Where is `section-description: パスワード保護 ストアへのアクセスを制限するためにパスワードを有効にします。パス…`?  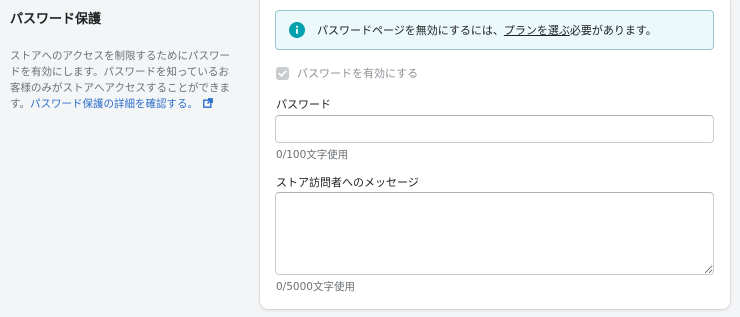 section-description: パスワード保護 ストアへのアクセスを制限するためにパスワードを有効にします。パス… is located at coordinates (121, 61).